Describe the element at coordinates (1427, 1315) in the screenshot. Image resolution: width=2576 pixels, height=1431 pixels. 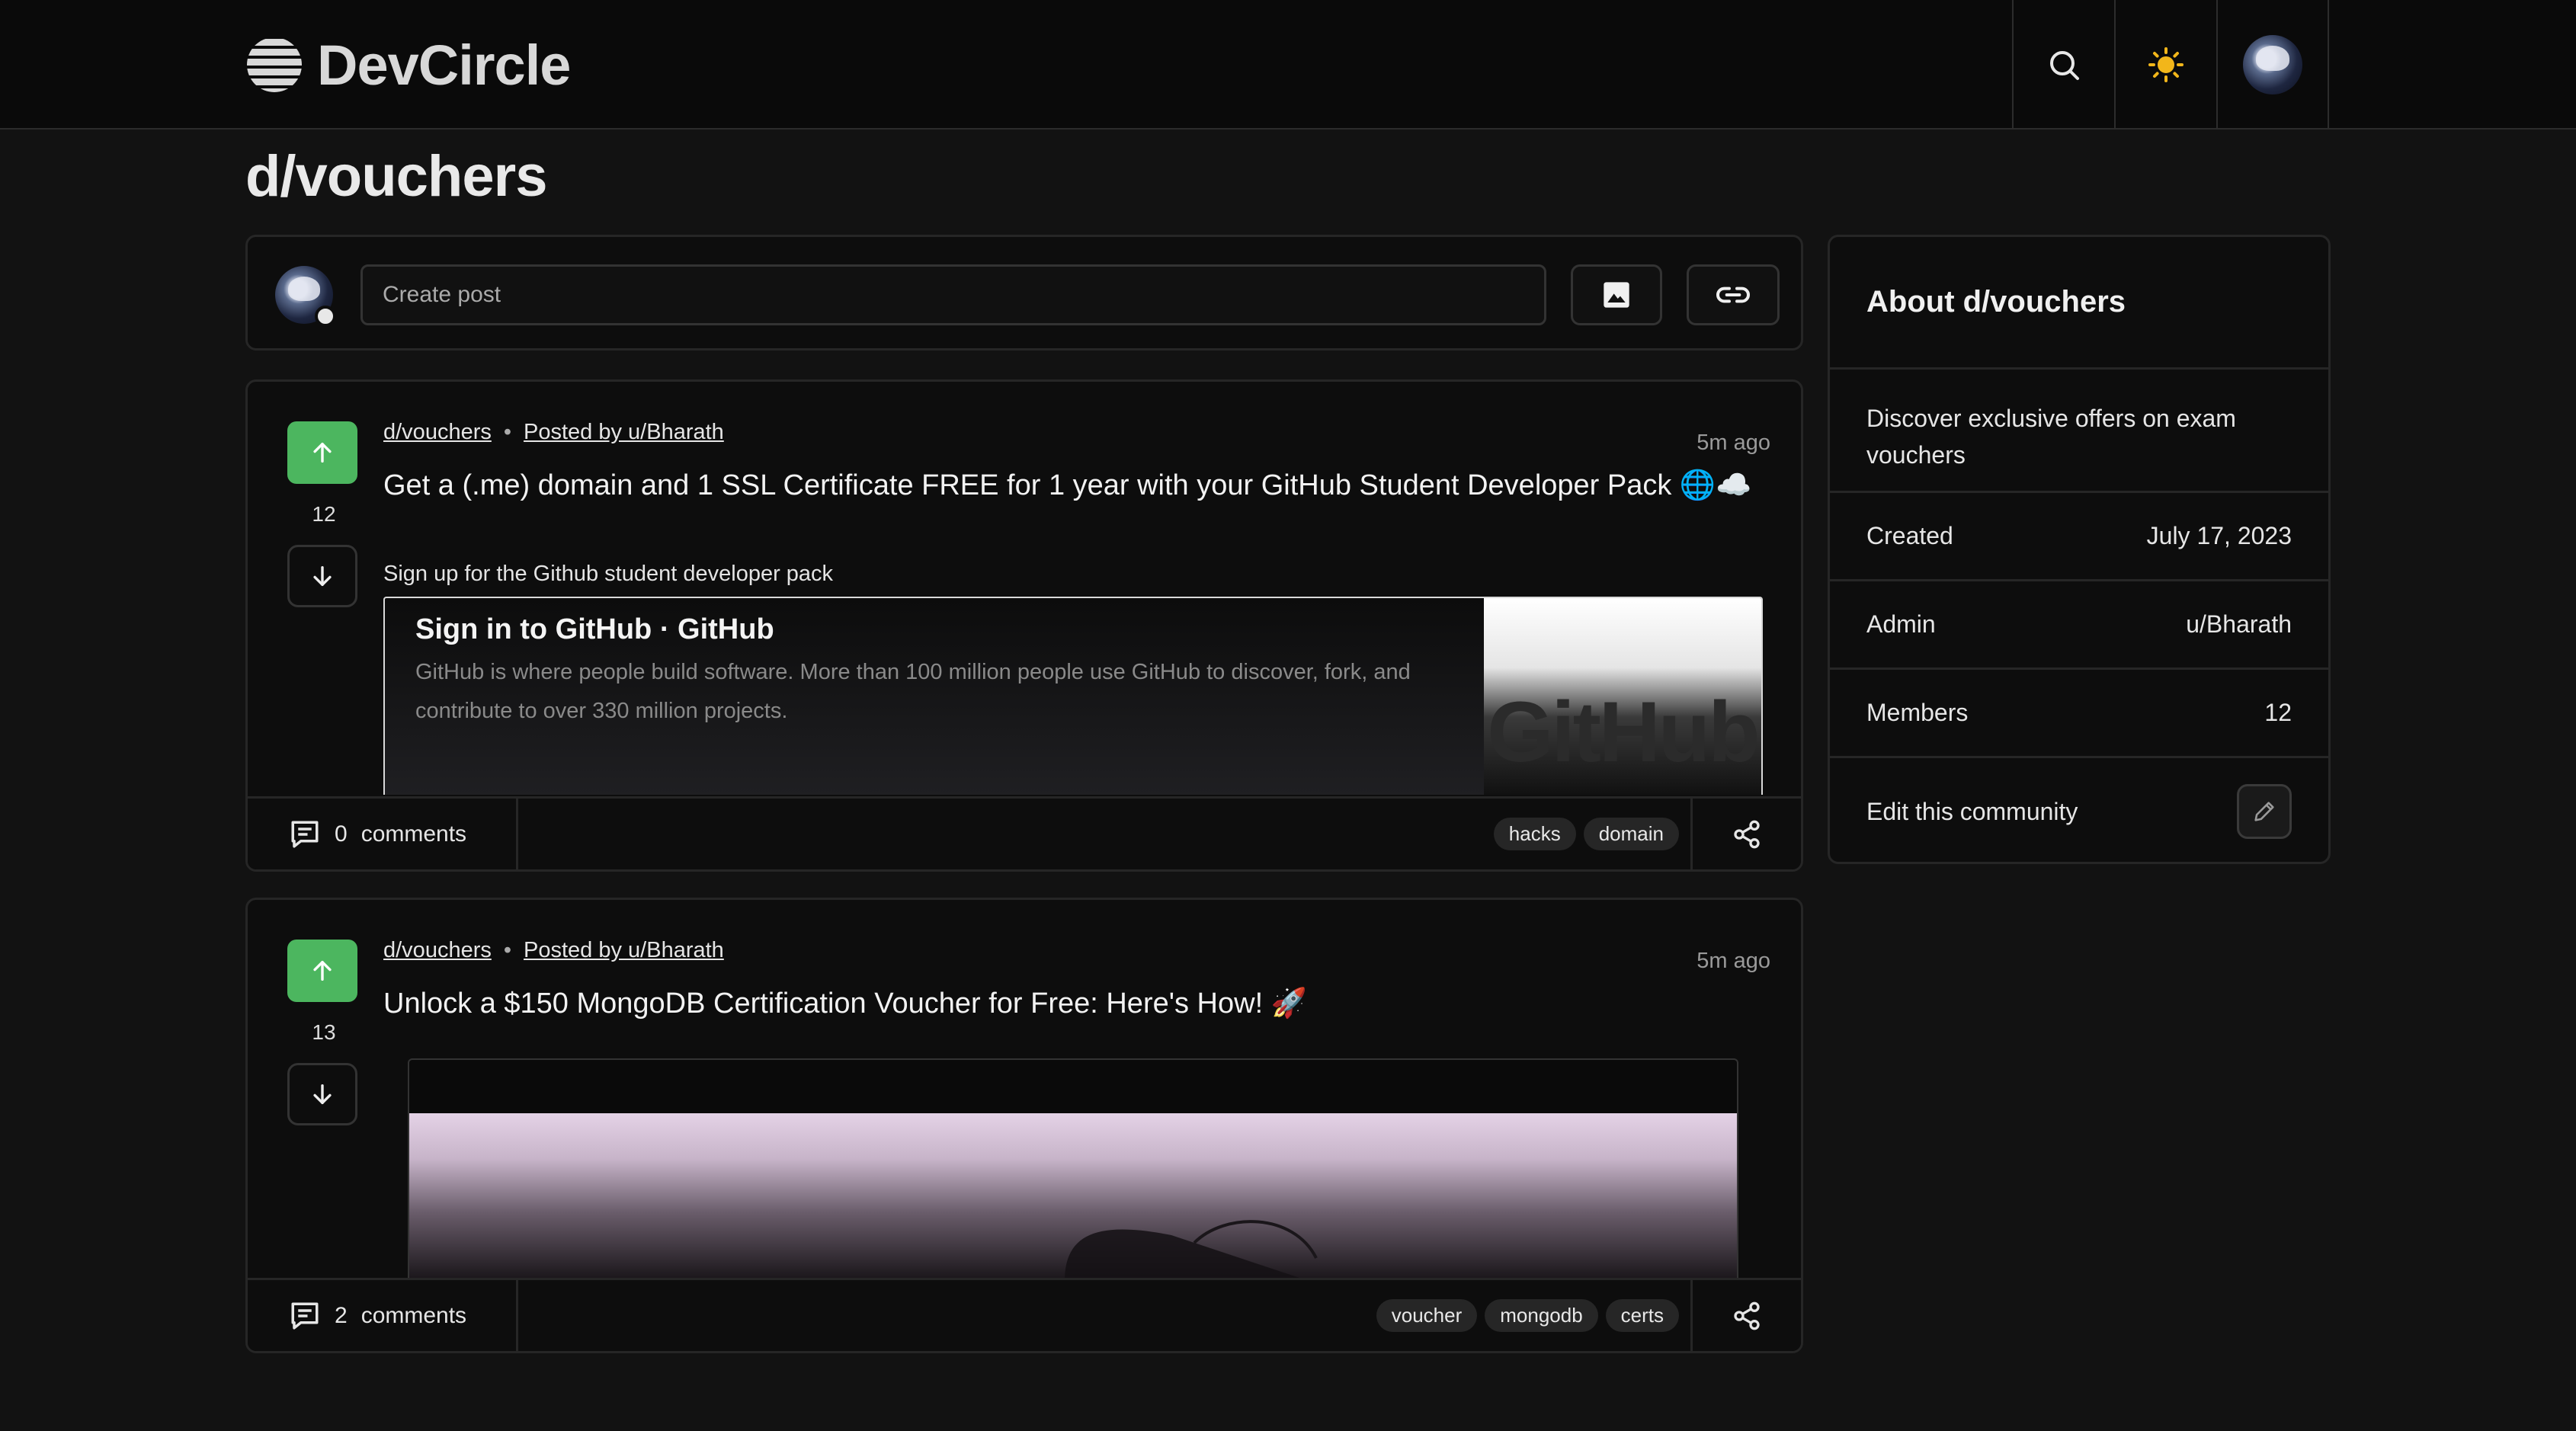
I see `tag: voucher` at that location.